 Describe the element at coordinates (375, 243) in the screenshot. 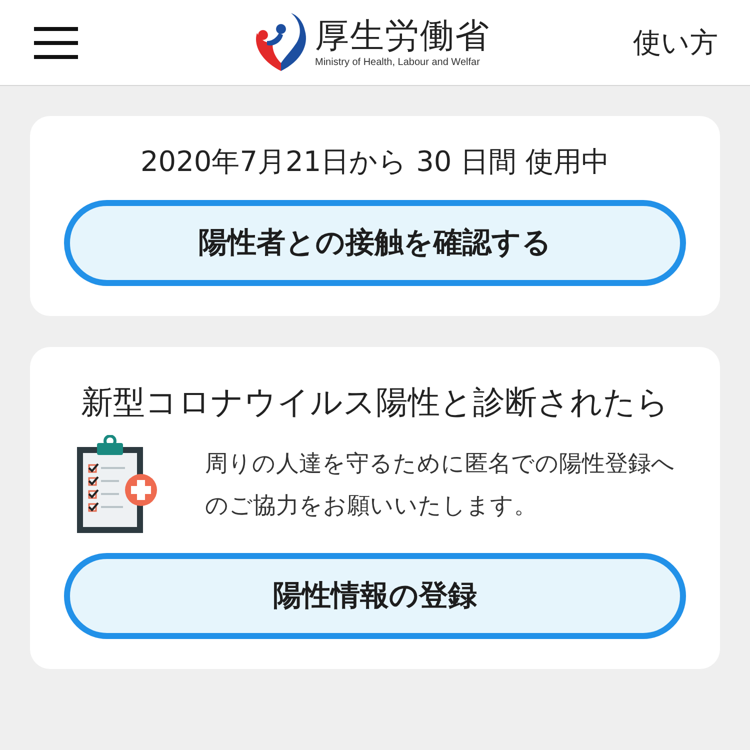

I see `check-contact-button: 陽性者との接触を確認する` at that location.